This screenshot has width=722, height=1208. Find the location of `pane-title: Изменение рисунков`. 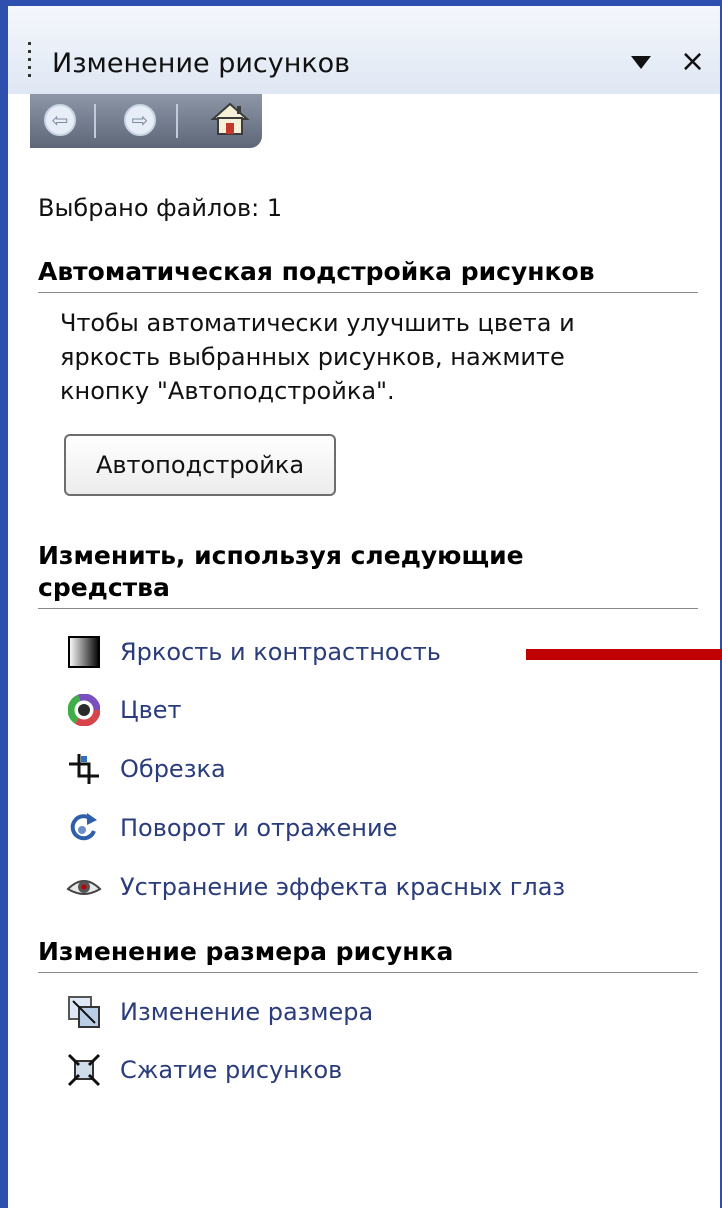

pane-title: Изменение рисунков is located at coordinates (201, 63).